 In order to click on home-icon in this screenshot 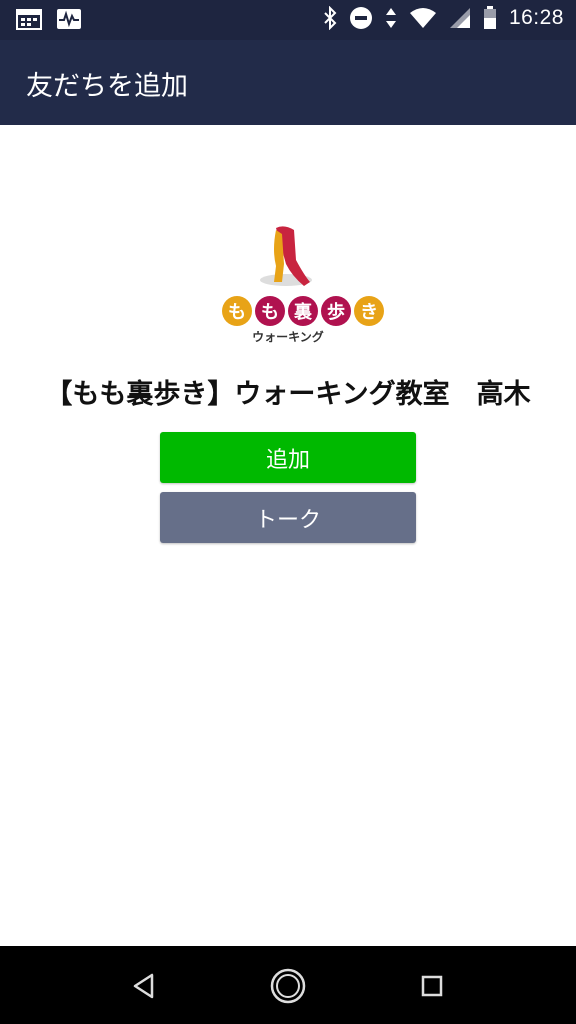, I will do `click(288, 986)`.